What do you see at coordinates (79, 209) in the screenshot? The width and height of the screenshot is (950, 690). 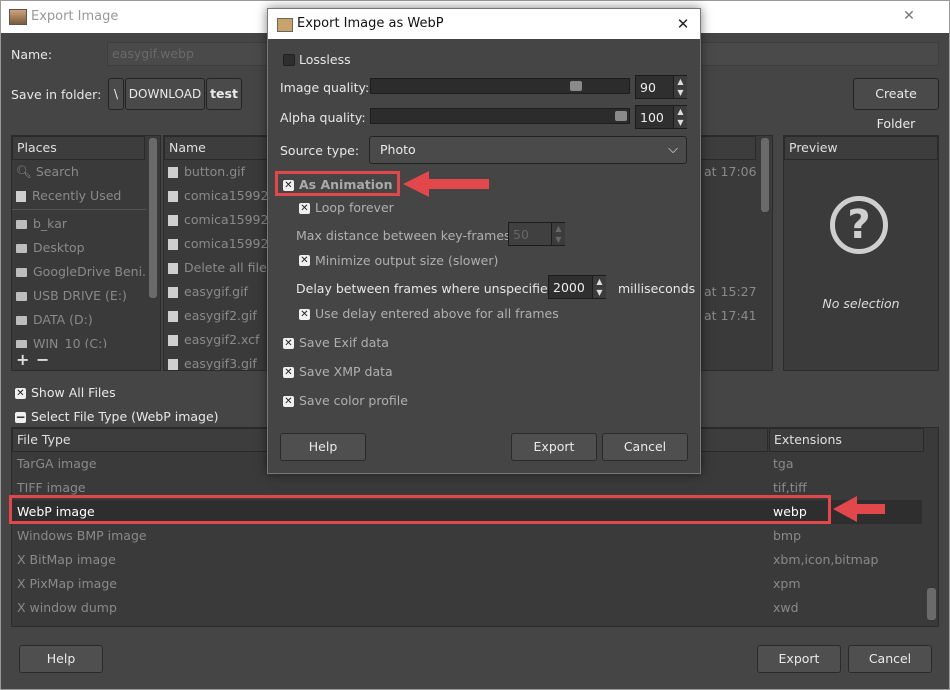 I see `places-divider` at bounding box center [79, 209].